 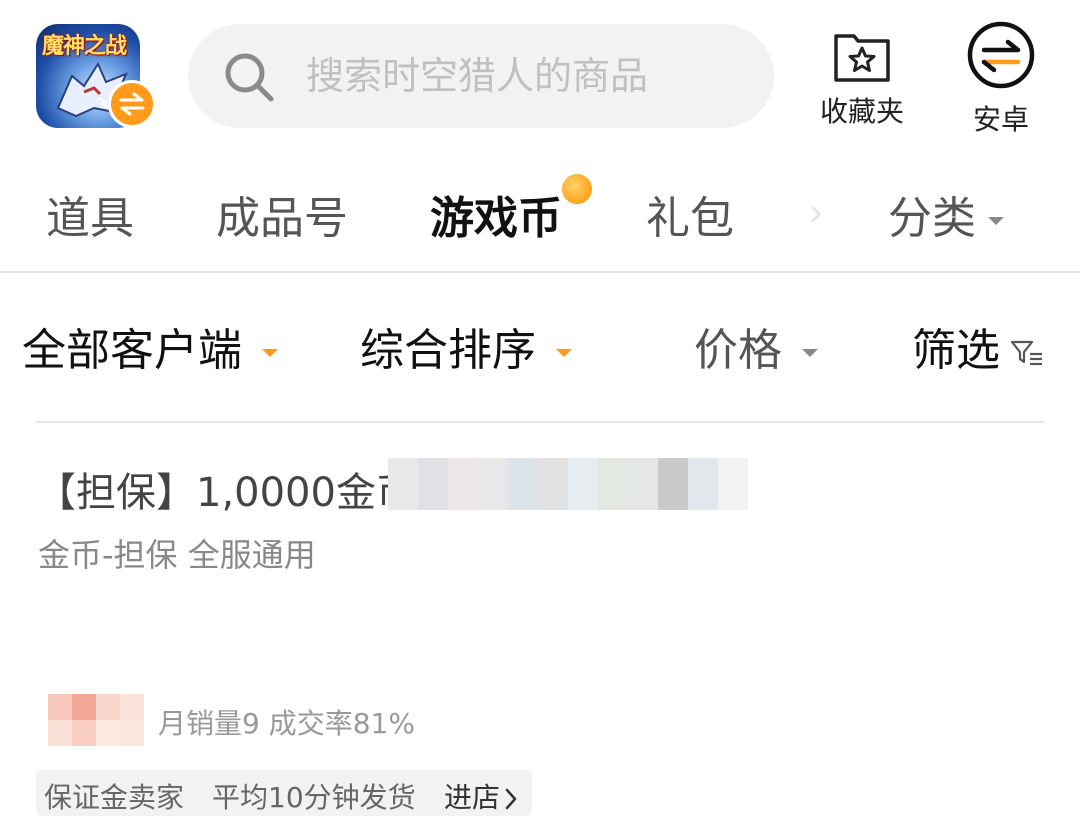 I want to click on tab-overflow-fade: ›, so click(x=823, y=213).